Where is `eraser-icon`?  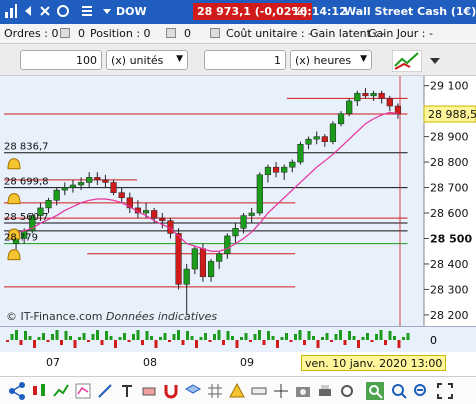 eraser-icon is located at coordinates (149, 391).